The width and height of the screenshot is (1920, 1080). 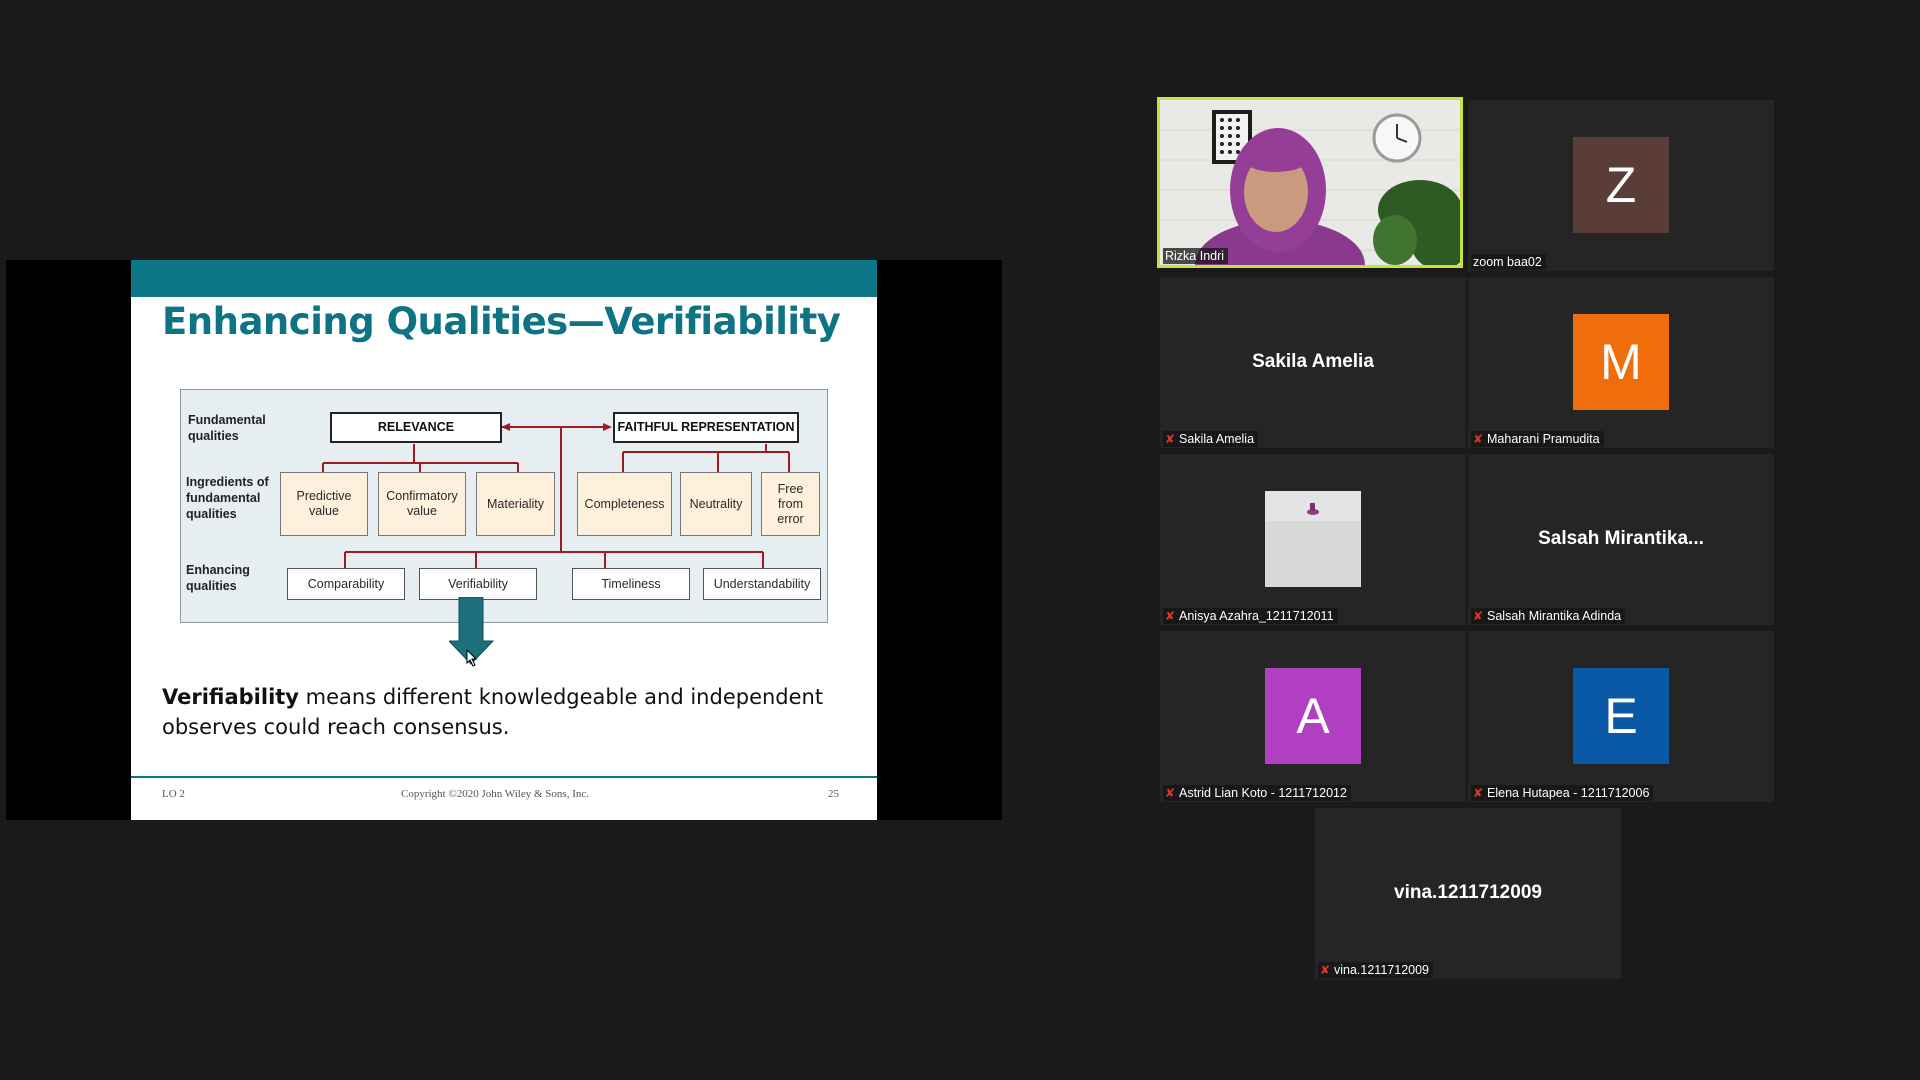 I want to click on participant-video, so click(x=1310, y=182).